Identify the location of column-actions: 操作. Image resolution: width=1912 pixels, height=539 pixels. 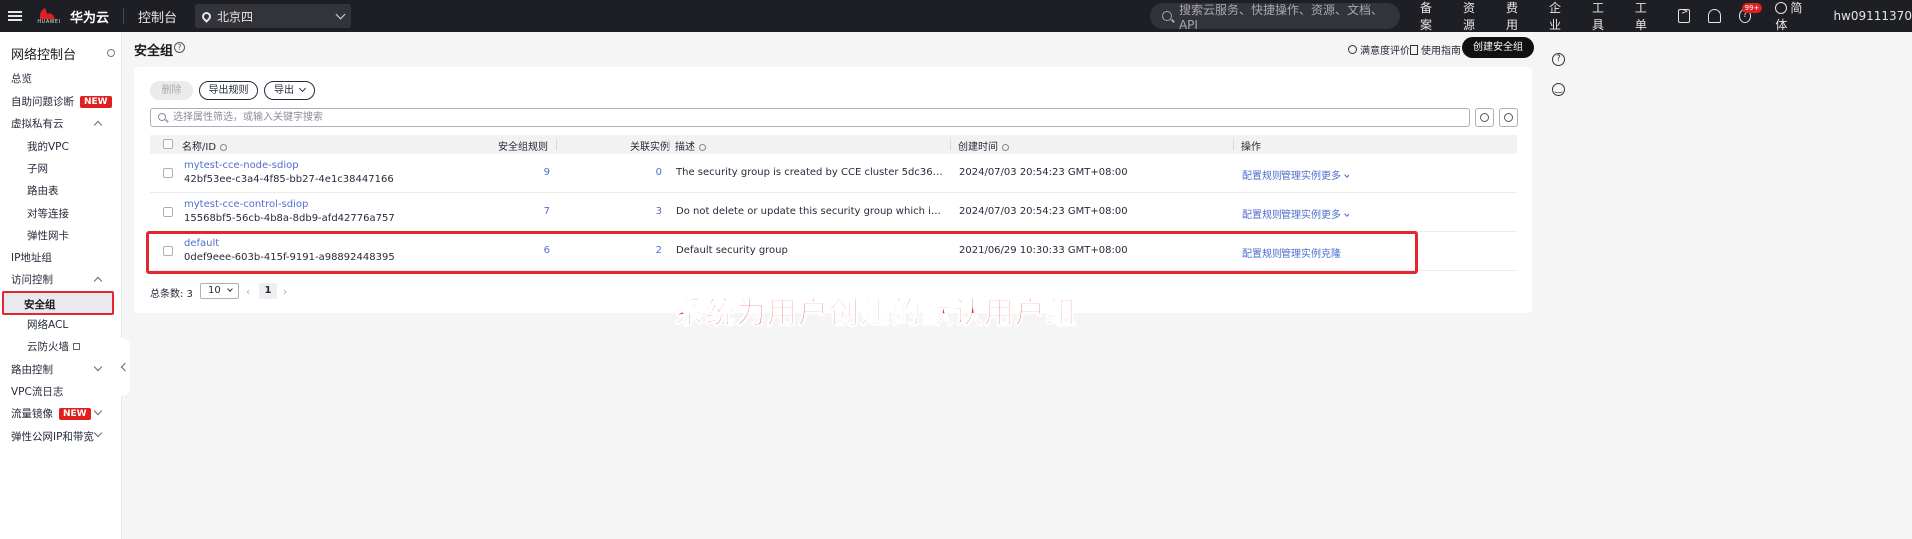
(1251, 147).